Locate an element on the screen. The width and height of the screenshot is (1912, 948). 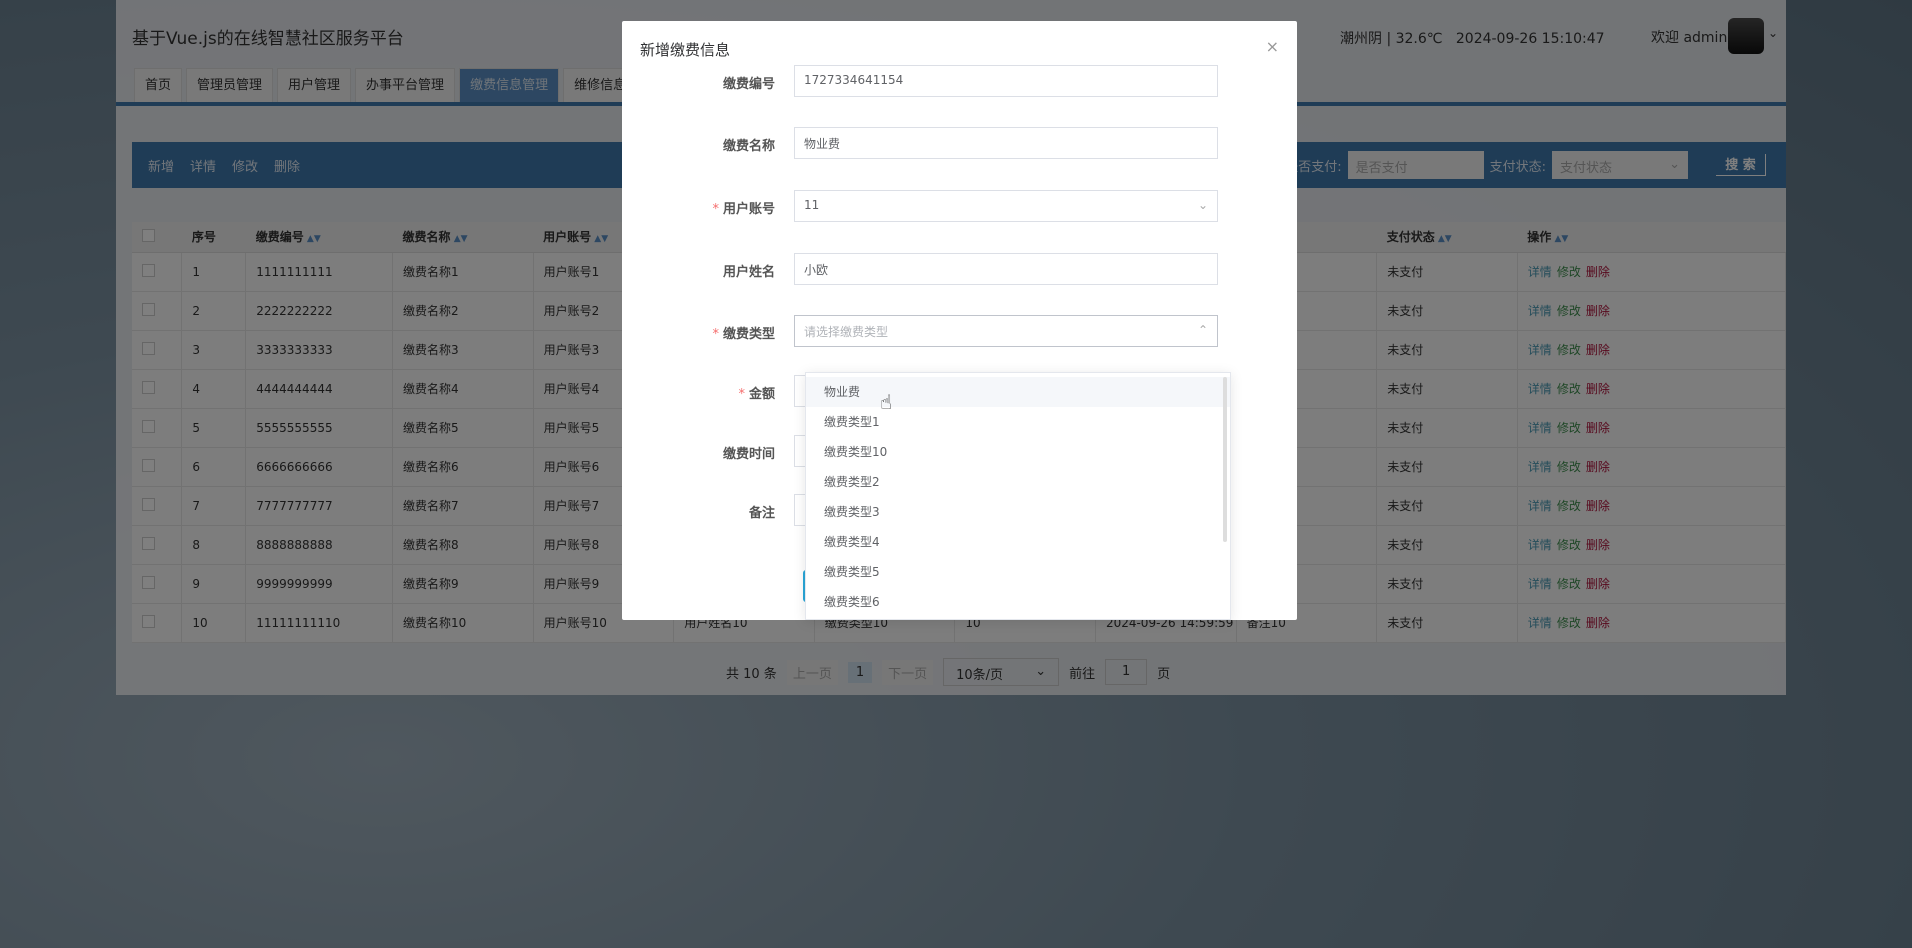
field-label: * 缴费类型 is located at coordinates (743, 332).